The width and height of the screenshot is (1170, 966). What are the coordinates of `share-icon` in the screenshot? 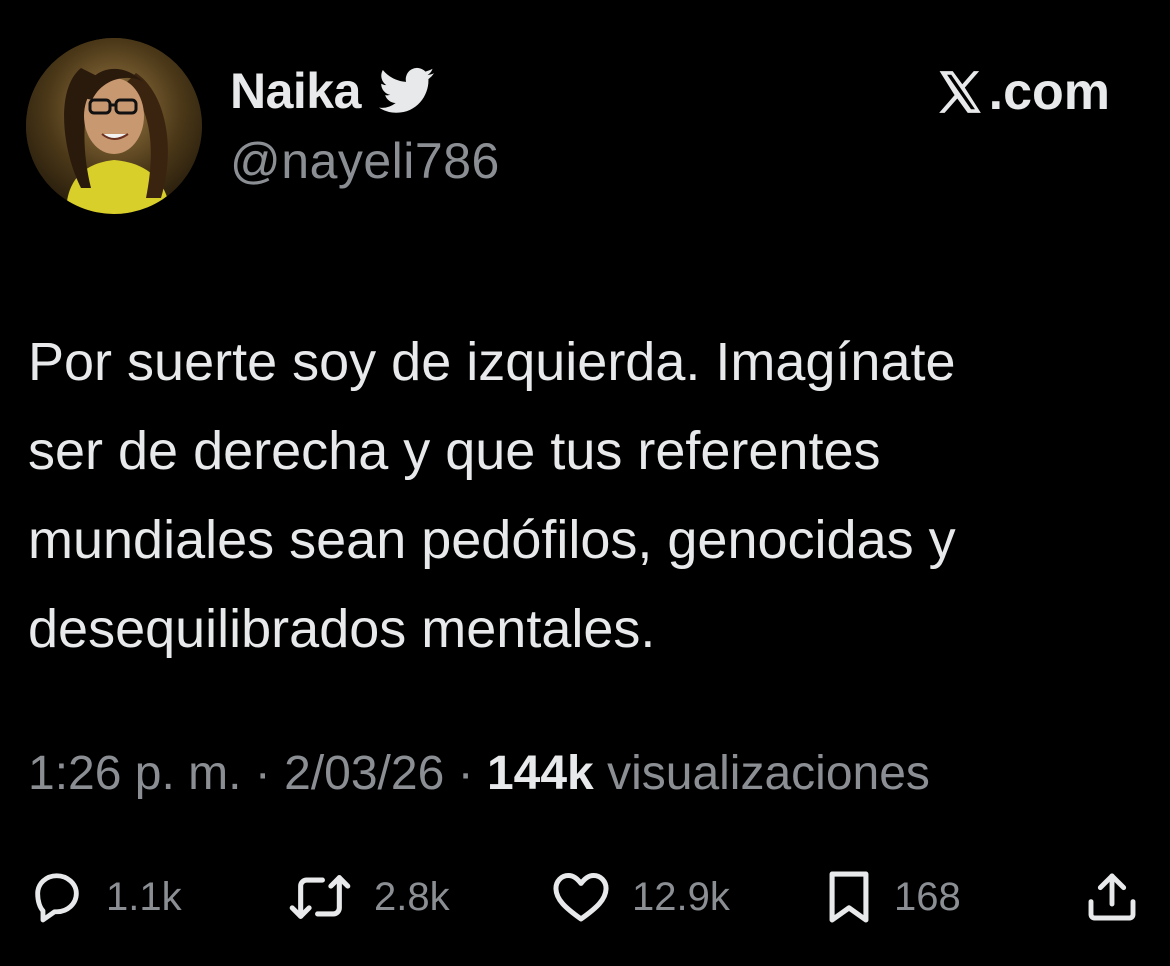 It's located at (1112, 897).